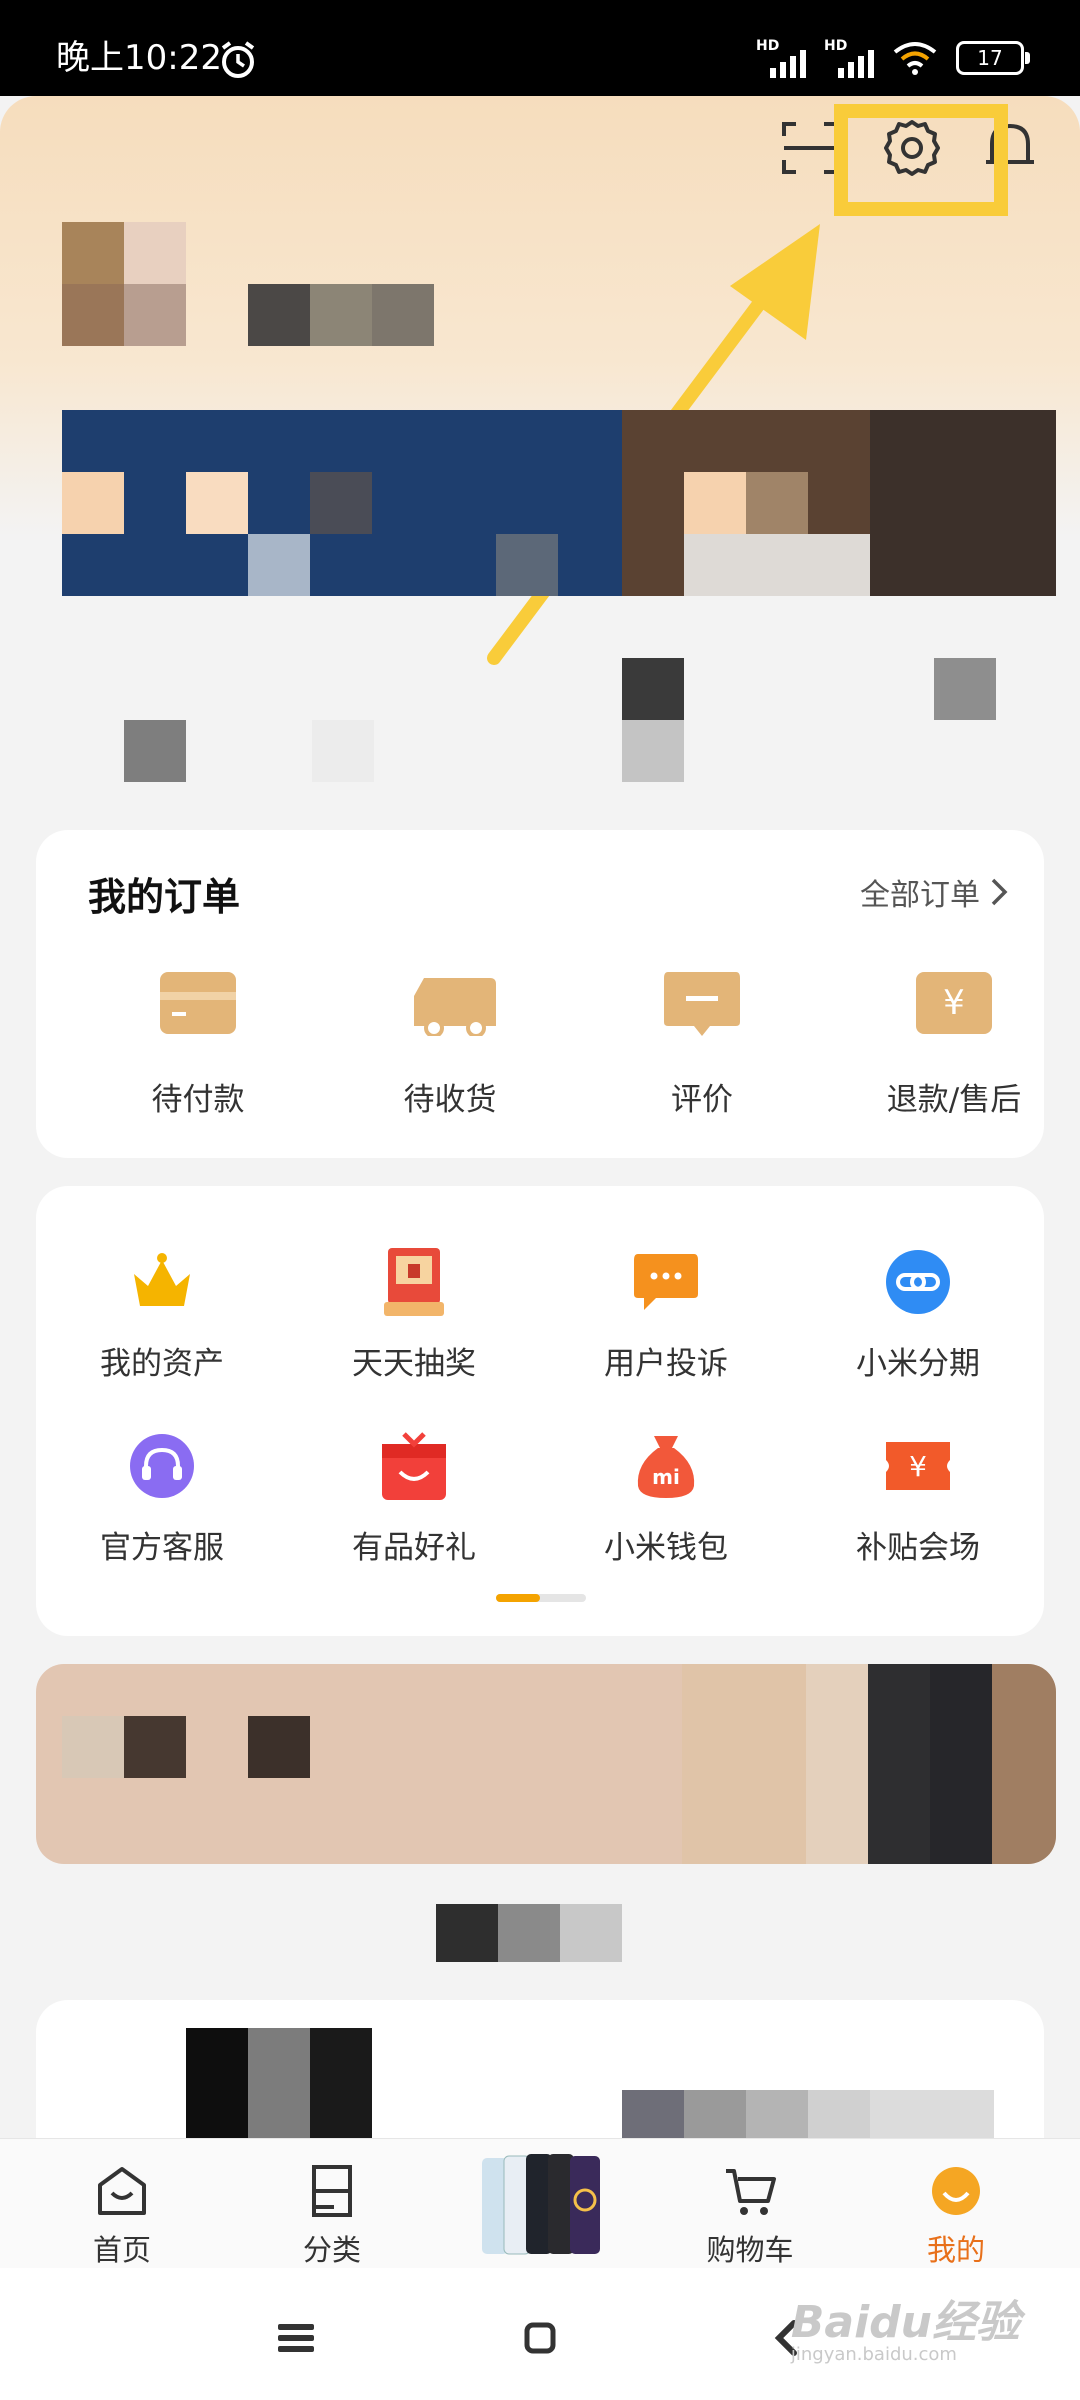 The width and height of the screenshot is (1080, 2400). I want to click on wallet-card-icon, so click(198, 1003).